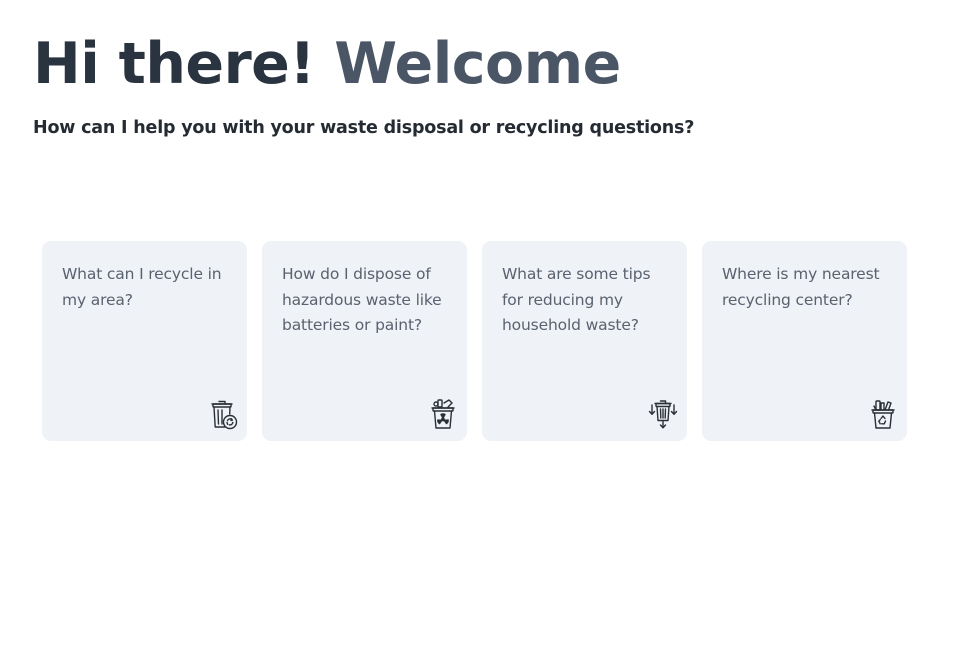  What do you see at coordinates (801, 287) in the screenshot?
I see `suggestion-card-text: Where is my nearest recycling center?` at bounding box center [801, 287].